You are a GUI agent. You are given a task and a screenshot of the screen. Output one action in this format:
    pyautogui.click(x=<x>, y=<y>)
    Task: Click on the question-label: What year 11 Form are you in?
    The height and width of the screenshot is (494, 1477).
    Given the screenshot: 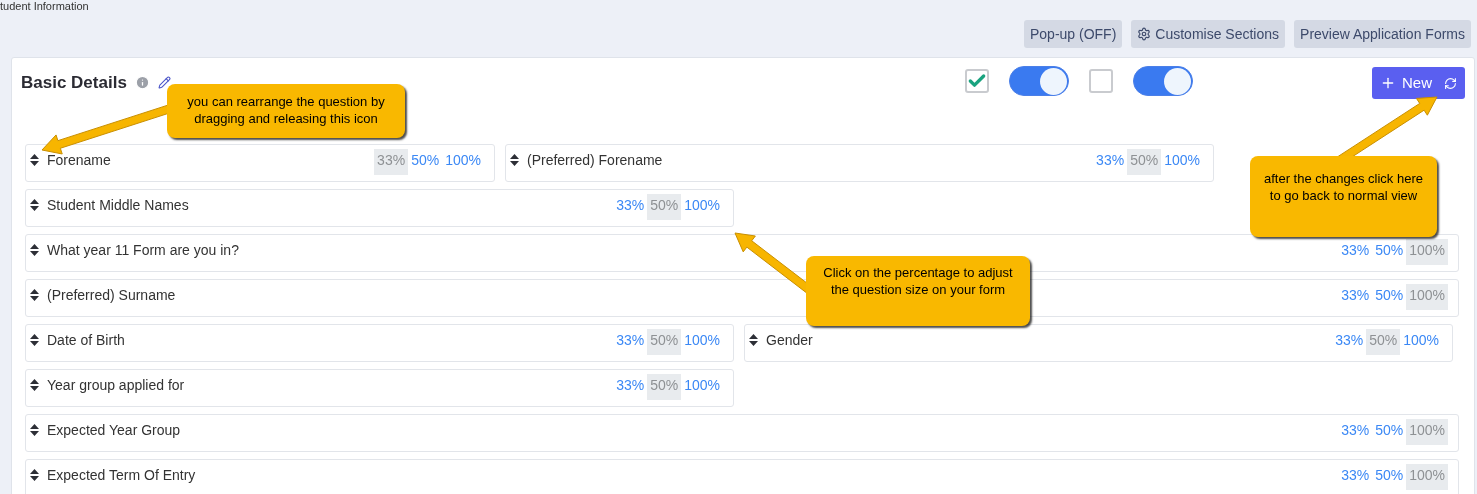 What is the action you would take?
    pyautogui.click(x=143, y=250)
    